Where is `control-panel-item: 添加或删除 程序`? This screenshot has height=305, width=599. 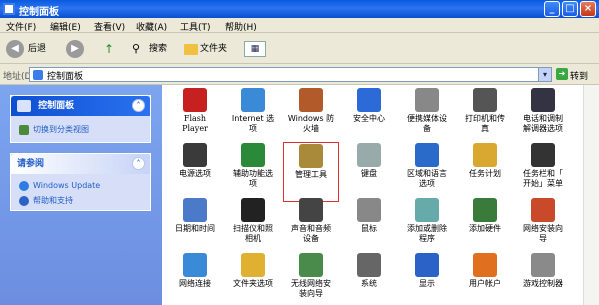
control-panel-item: 添加或删除 程序 is located at coordinates (427, 227).